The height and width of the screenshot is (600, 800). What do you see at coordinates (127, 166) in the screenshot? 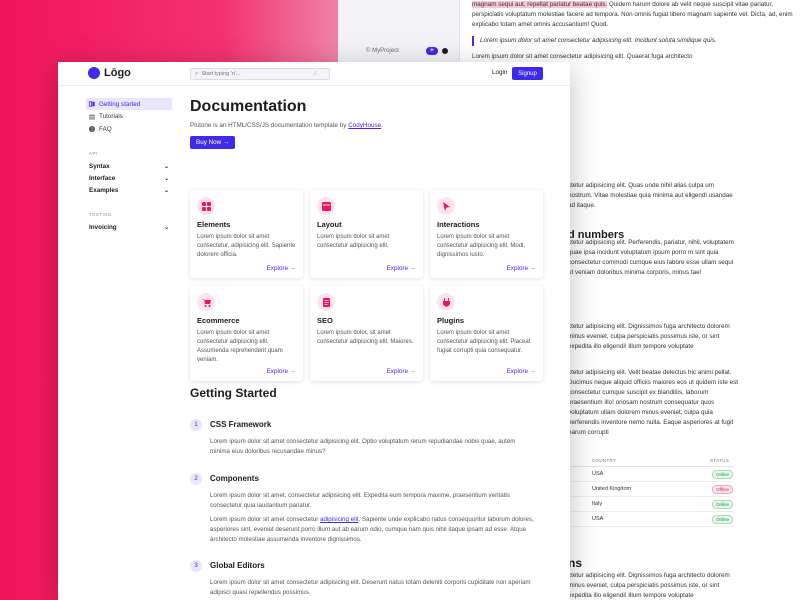
I see `sidebar-group-syntax: Syntax ⌄` at bounding box center [127, 166].